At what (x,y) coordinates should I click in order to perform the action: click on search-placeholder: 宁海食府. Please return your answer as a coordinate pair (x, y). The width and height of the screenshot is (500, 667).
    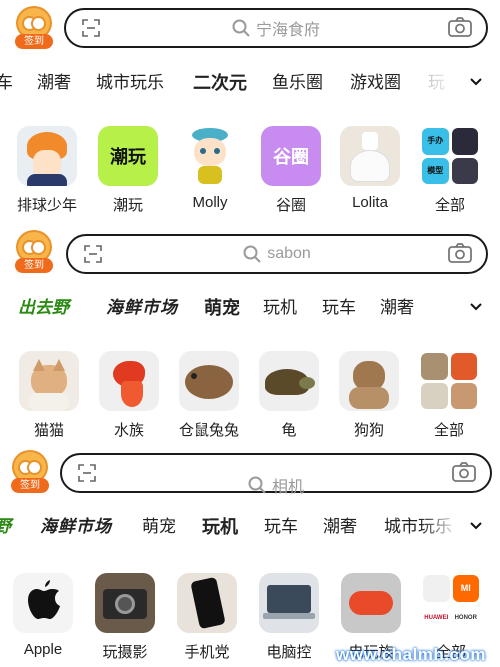
    Looking at the image, I should click on (287, 30).